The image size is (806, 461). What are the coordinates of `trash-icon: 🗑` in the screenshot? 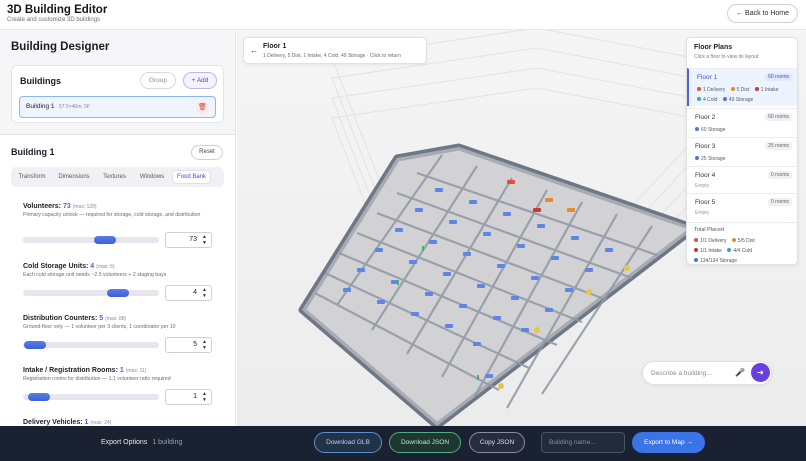 It's located at (202, 107).